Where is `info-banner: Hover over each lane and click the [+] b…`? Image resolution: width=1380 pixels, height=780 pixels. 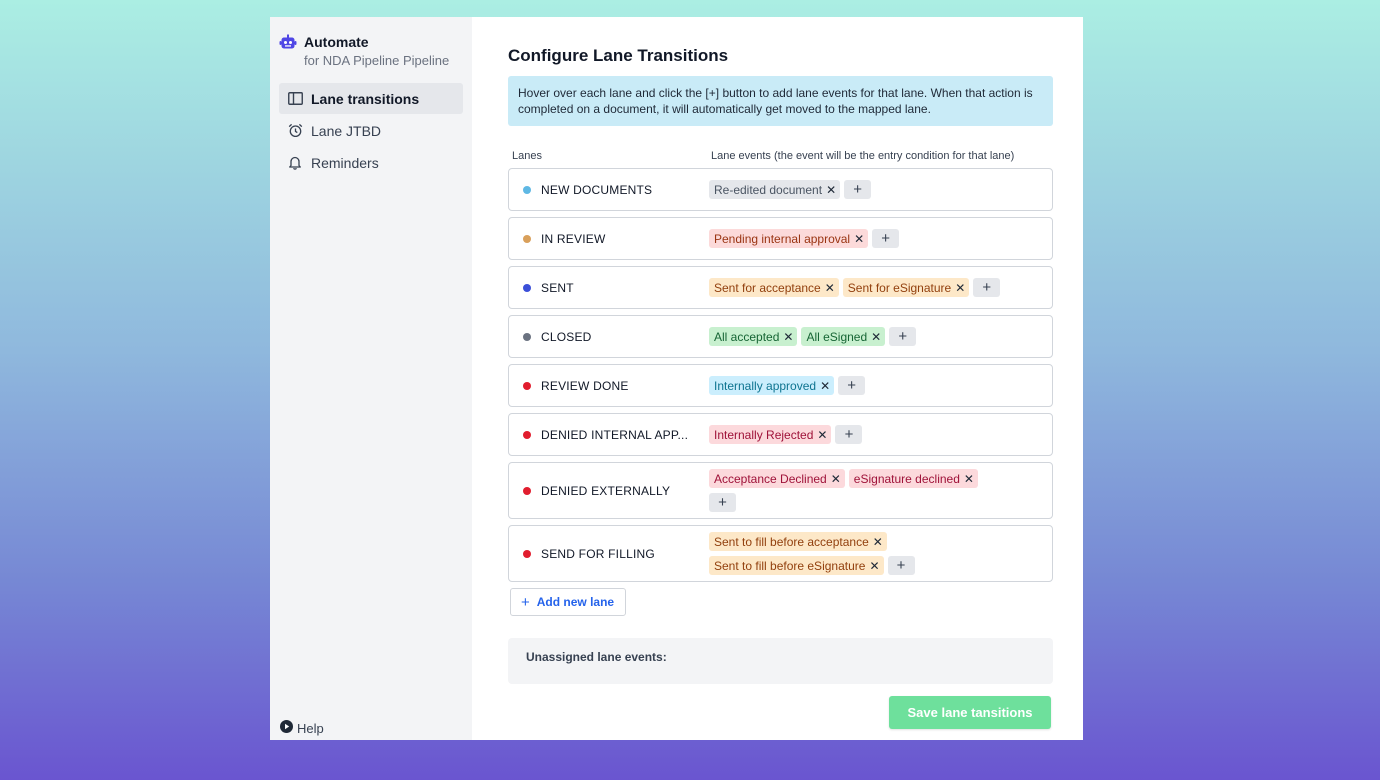
info-banner: Hover over each lane and click the [+] b… is located at coordinates (780, 101).